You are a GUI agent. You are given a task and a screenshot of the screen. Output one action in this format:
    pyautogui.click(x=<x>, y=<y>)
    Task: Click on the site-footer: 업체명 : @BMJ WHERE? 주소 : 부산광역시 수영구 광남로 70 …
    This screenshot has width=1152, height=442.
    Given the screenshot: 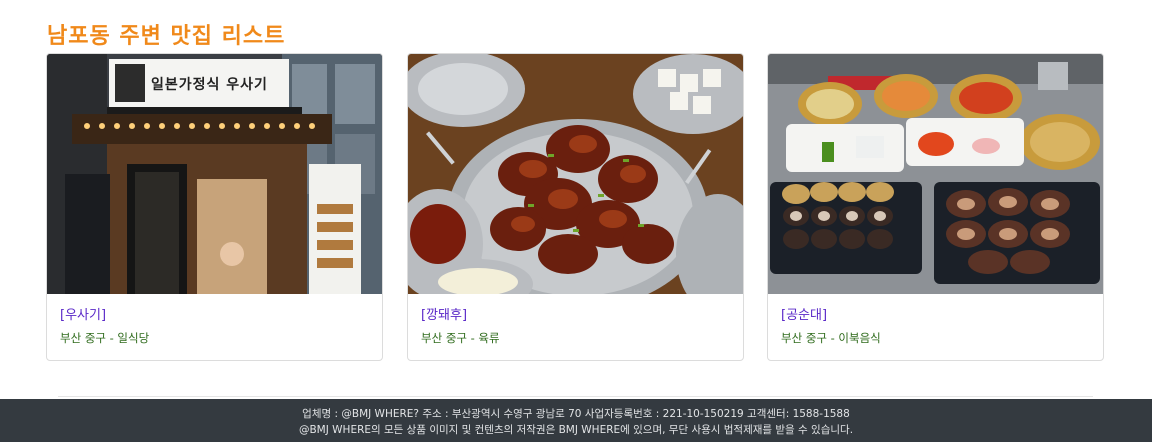 What is the action you would take?
    pyautogui.click(x=576, y=420)
    